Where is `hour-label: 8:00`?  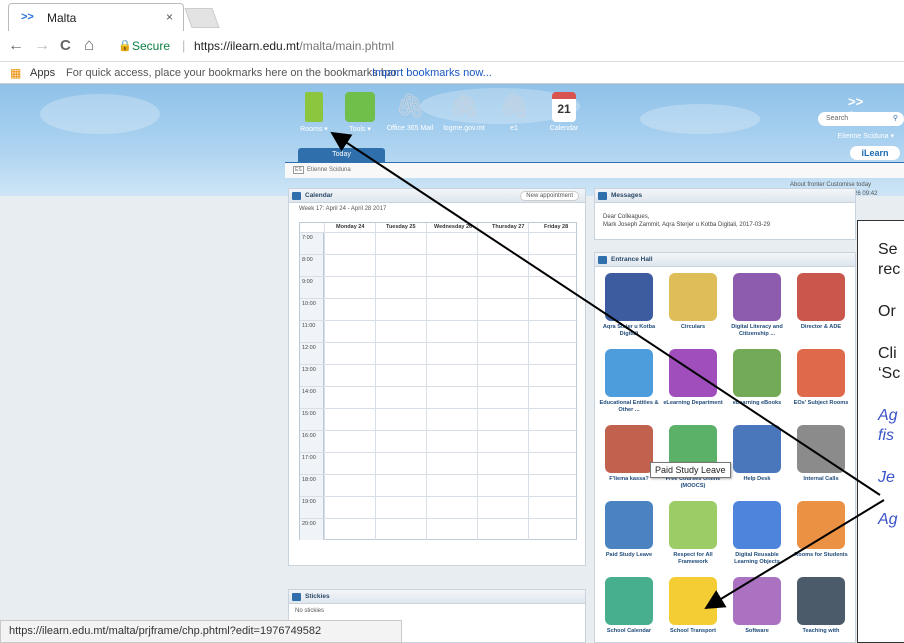 hour-label: 8:00 is located at coordinates (307, 260).